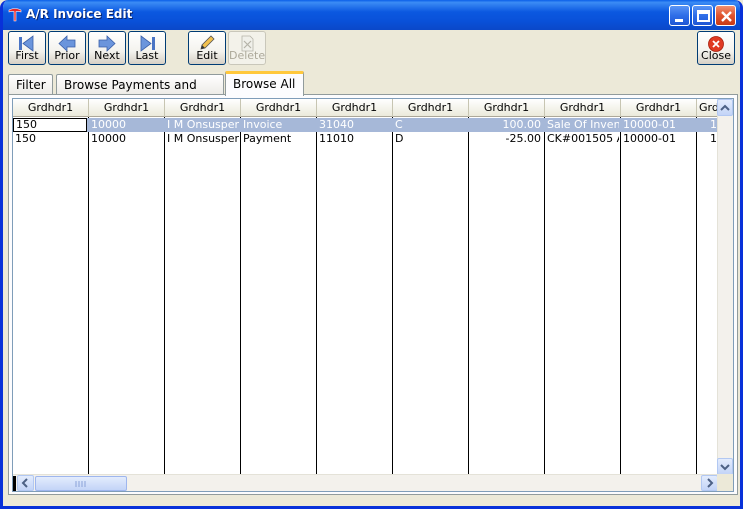 This screenshot has width=743, height=509. What do you see at coordinates (15, 15) in the screenshot?
I see `red-t-icon` at bounding box center [15, 15].